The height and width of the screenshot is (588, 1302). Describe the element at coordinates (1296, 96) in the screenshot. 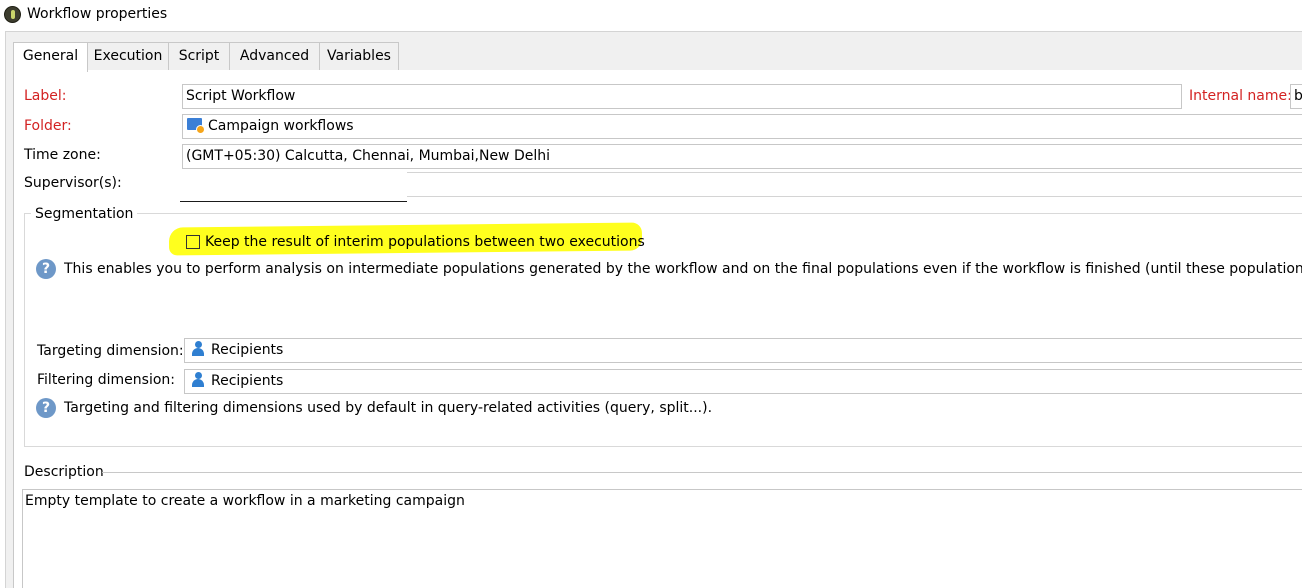

I see `internal-name-input: b` at that location.